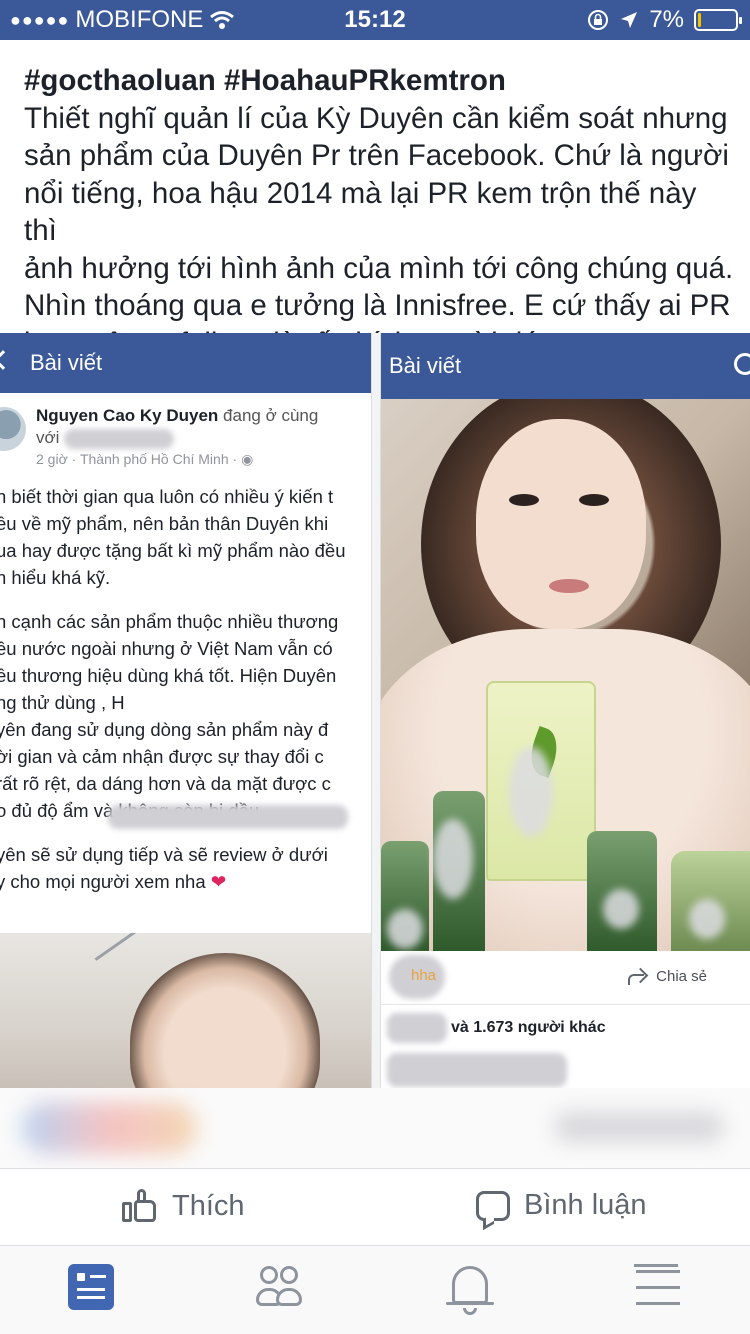 This screenshot has height=1334, width=750. I want to click on back-arrow-icon, so click(6, 360).